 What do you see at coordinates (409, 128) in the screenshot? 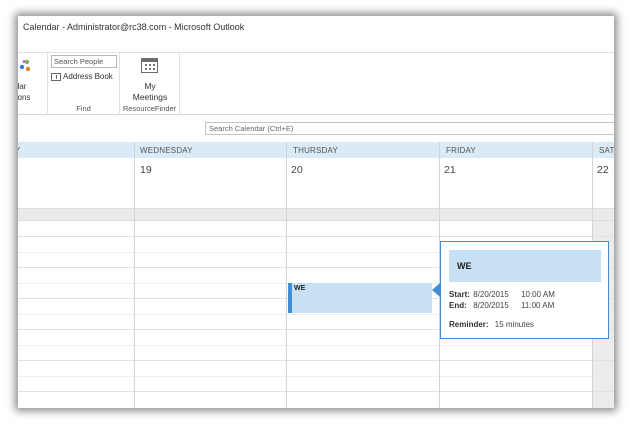
I see `search-calendar-input: Search Calendar (Ctrl+E)` at bounding box center [409, 128].